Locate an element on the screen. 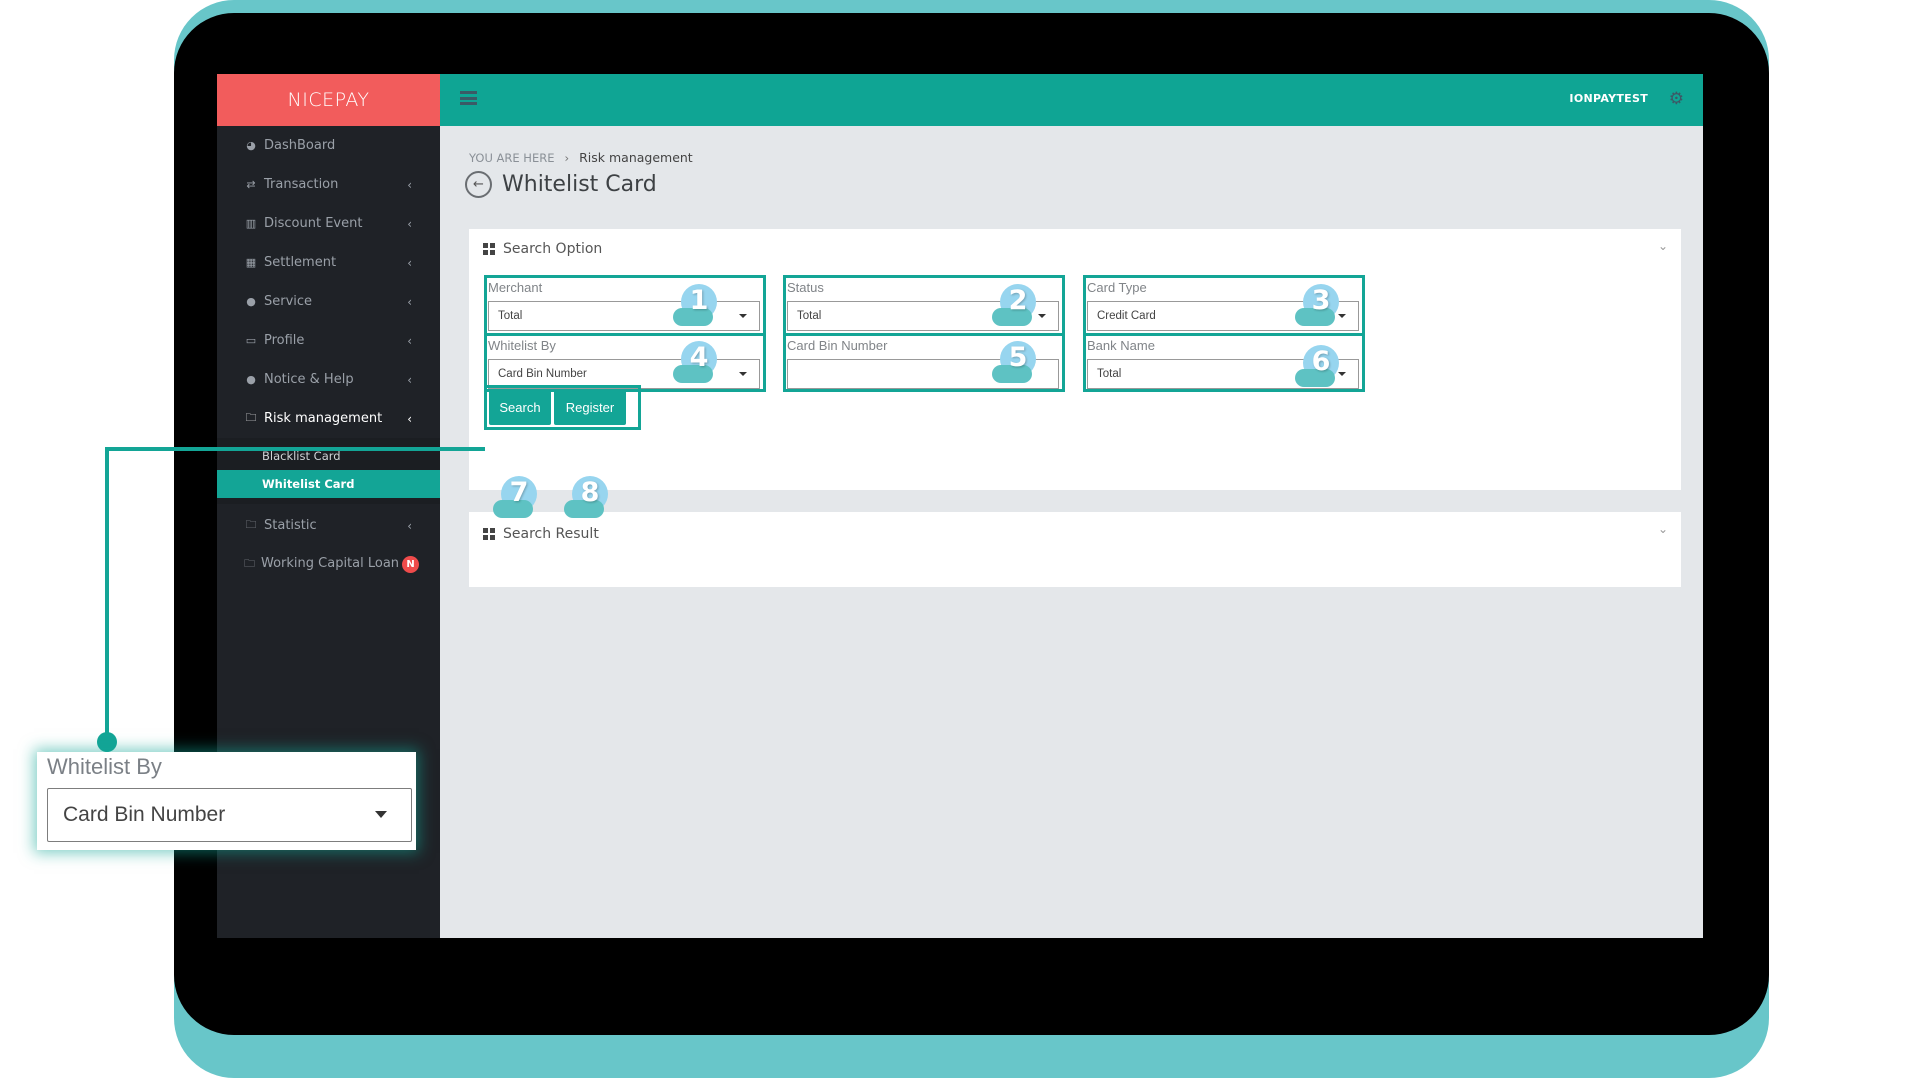  sidebar-item-label: Statistic is located at coordinates (290, 525).